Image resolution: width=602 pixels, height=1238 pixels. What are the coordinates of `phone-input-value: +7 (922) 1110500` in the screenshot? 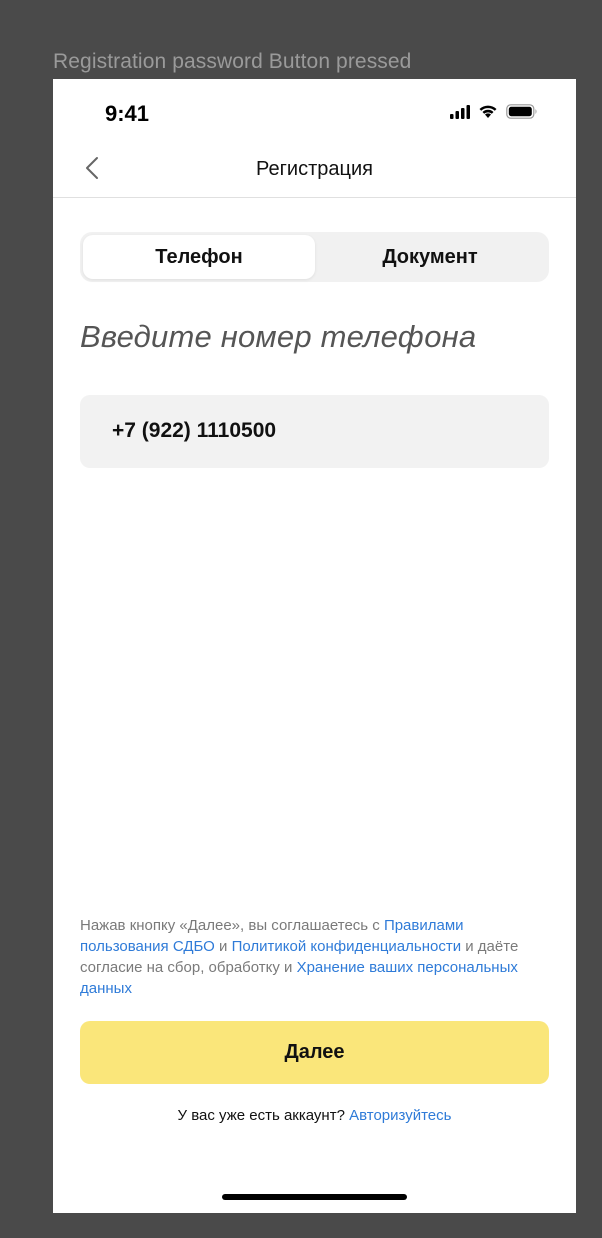 It's located at (194, 430).